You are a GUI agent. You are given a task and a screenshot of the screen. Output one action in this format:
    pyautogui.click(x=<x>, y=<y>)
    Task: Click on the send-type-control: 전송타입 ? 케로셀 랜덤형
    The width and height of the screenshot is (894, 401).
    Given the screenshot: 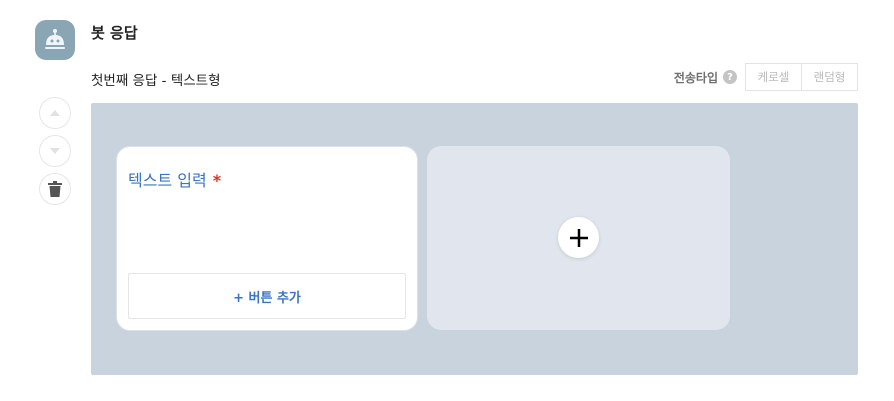 What is the action you would take?
    pyautogui.click(x=766, y=77)
    